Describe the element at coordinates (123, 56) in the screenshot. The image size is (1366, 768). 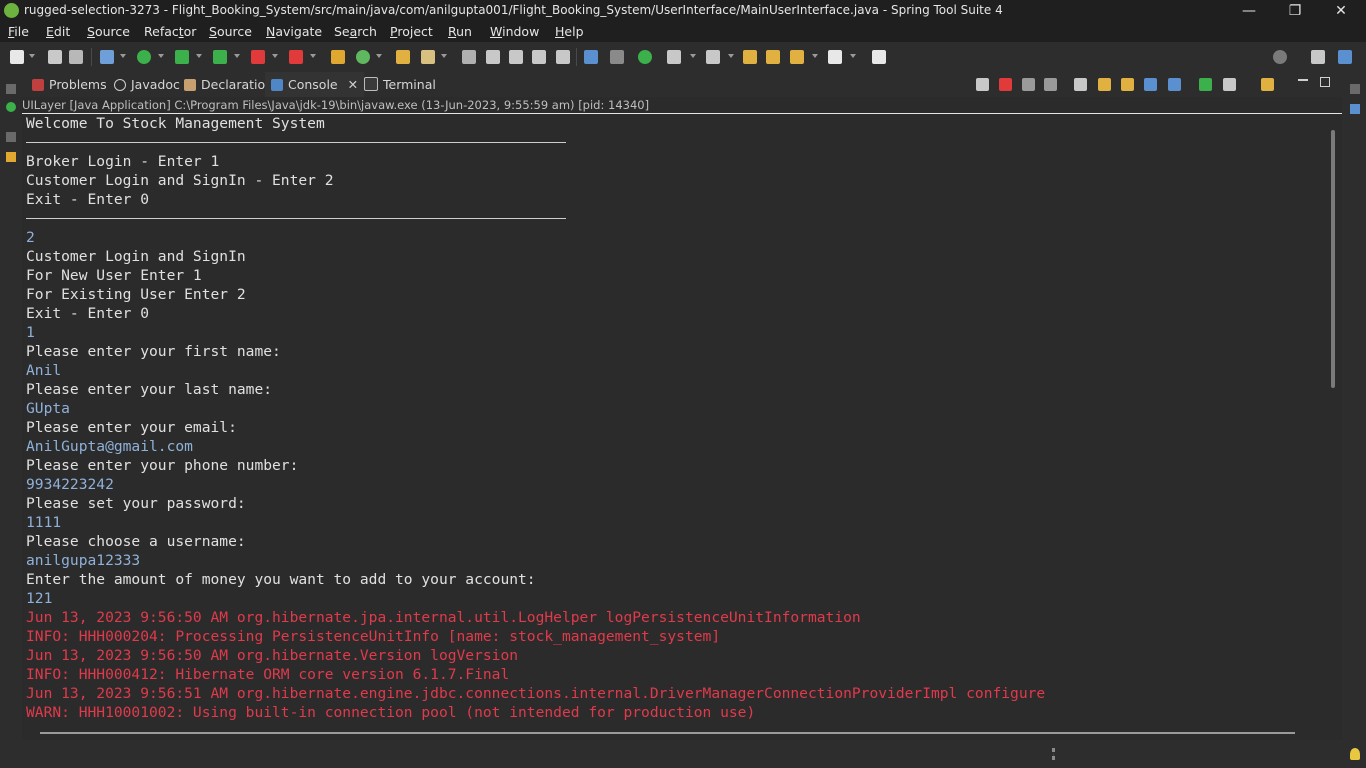
I see `debug-dropdown-icon` at that location.